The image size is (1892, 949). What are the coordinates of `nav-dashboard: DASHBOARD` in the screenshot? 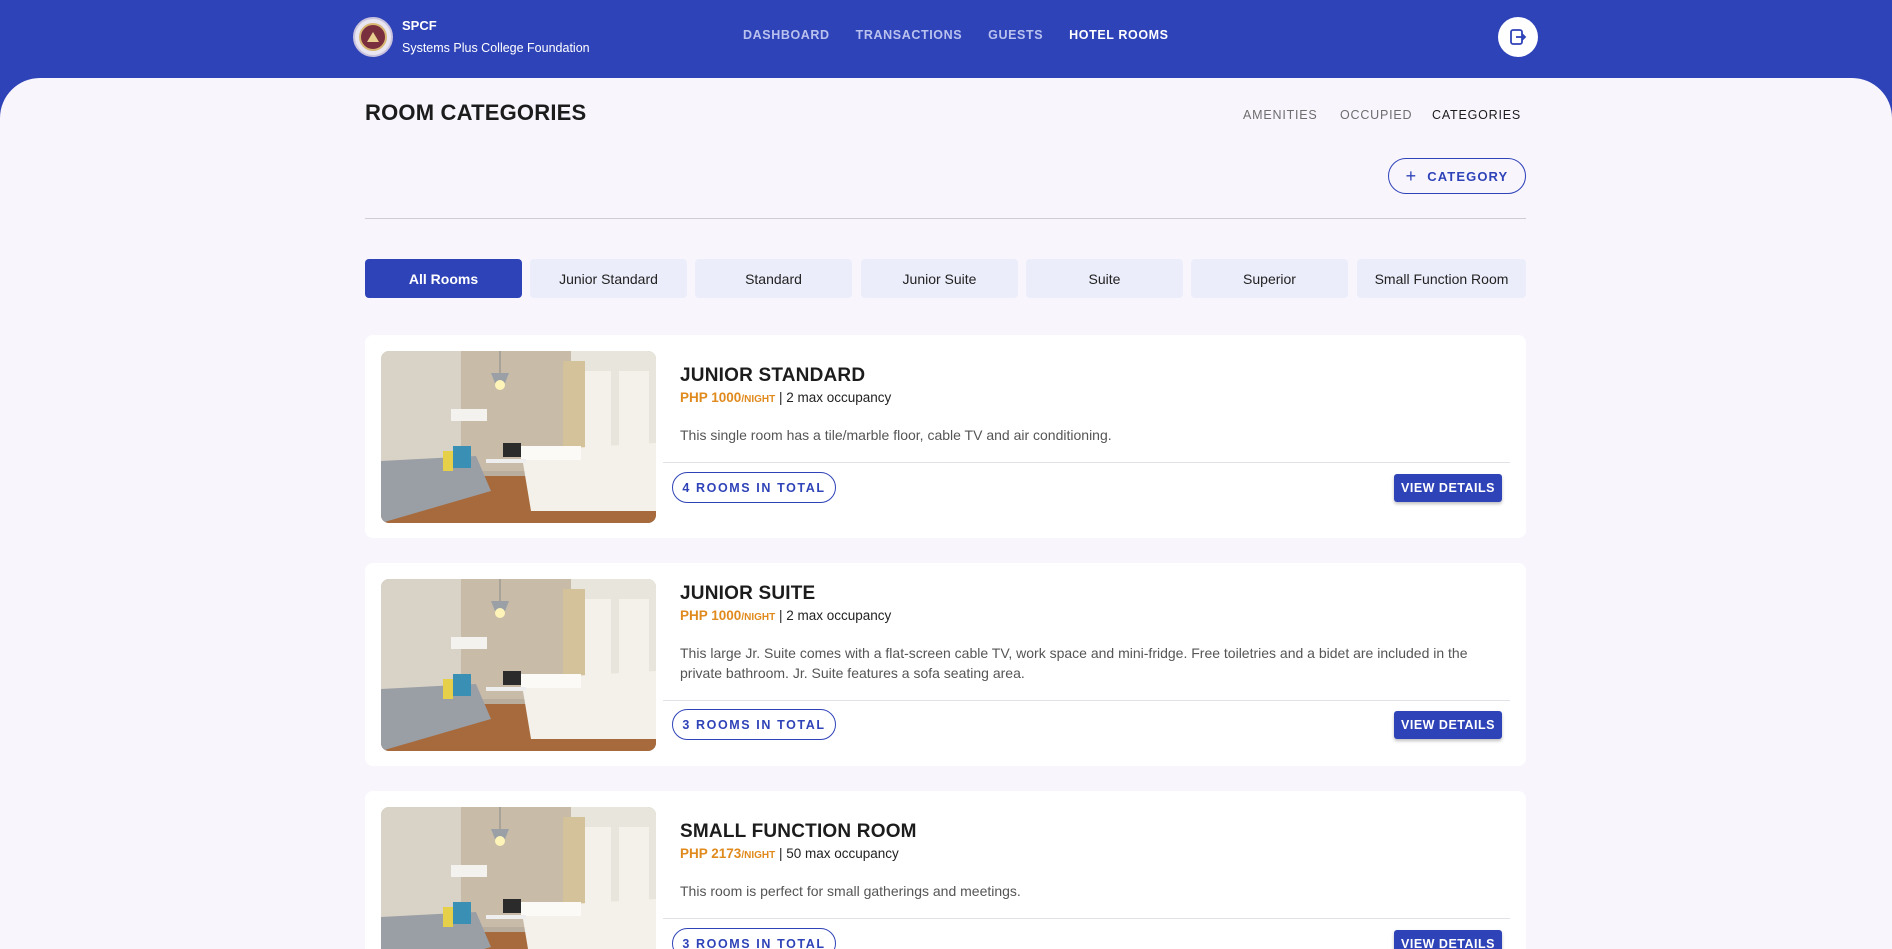 It's located at (786, 35).